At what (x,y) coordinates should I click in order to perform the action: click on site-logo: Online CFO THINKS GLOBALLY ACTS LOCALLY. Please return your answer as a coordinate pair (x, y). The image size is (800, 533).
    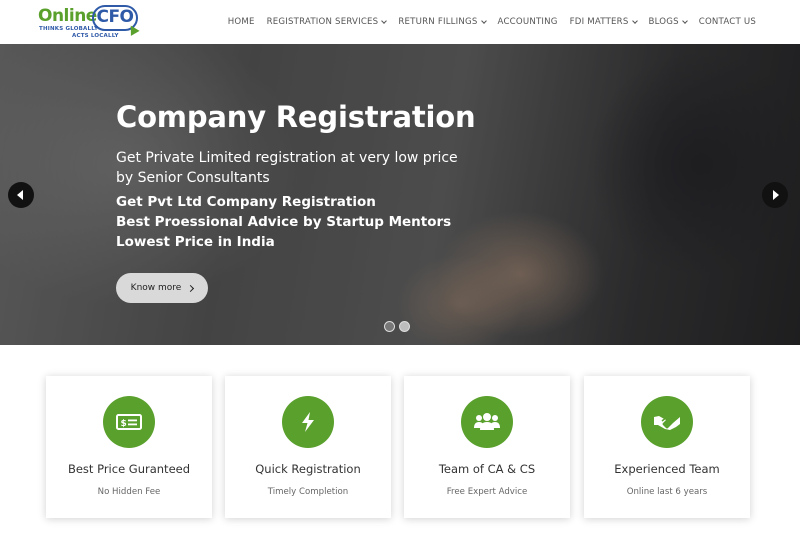
    Looking at the image, I should click on (89, 23).